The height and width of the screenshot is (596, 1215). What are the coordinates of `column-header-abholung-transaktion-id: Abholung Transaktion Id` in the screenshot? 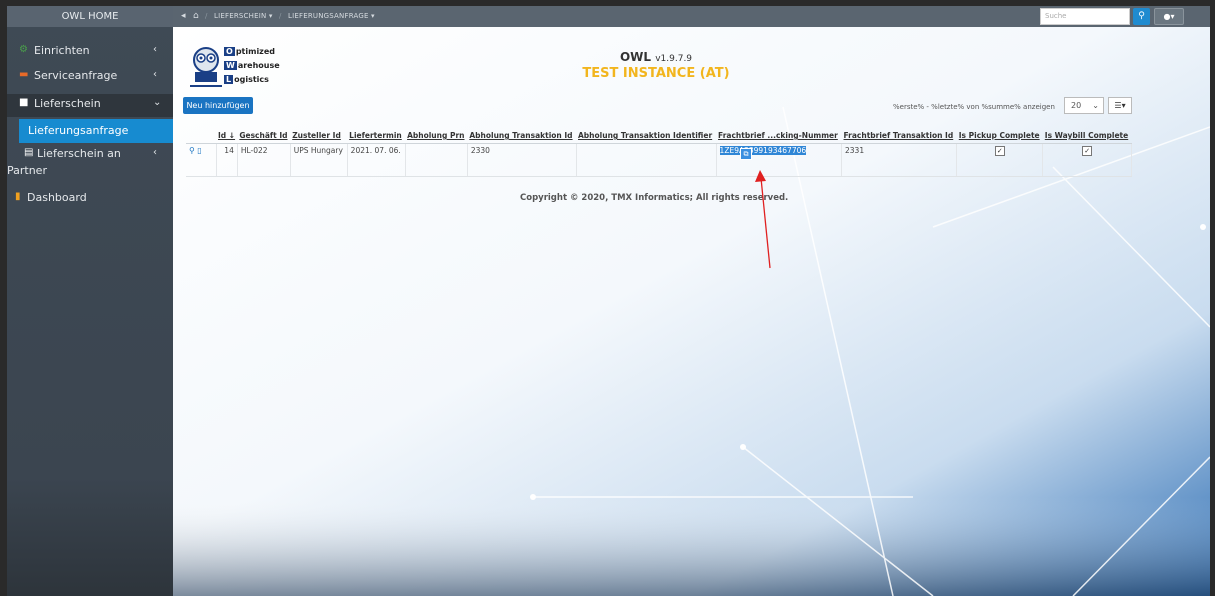 It's located at (521, 136).